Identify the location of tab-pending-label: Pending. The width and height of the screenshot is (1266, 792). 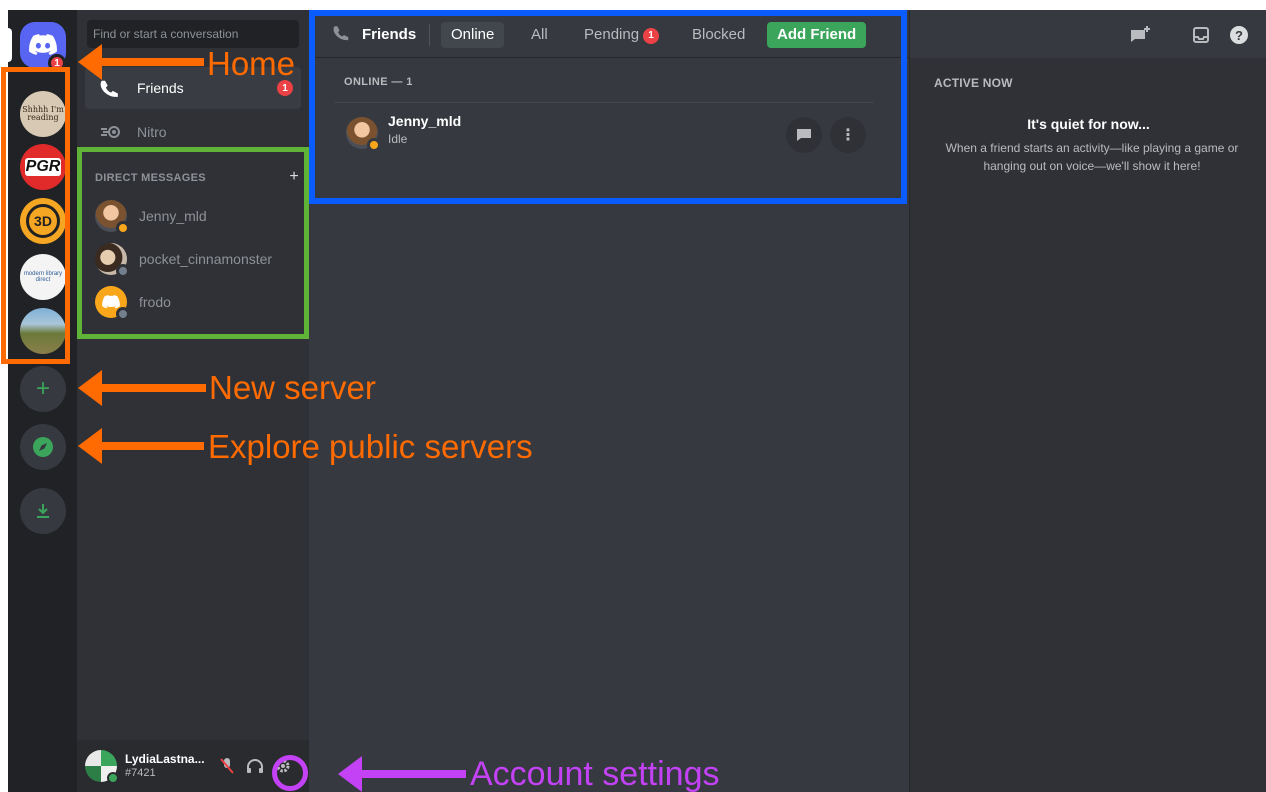
(612, 34).